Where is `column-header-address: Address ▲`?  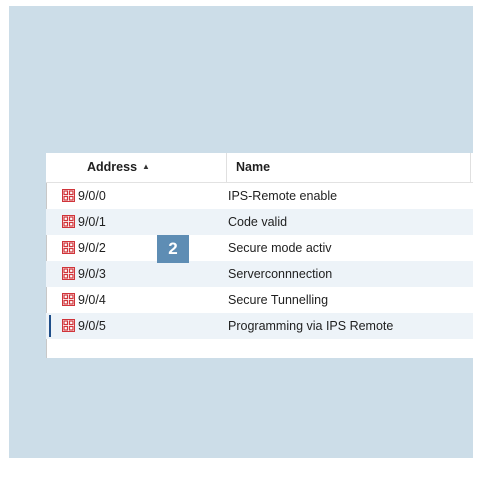
column-header-address: Address ▲ is located at coordinates (157, 167).